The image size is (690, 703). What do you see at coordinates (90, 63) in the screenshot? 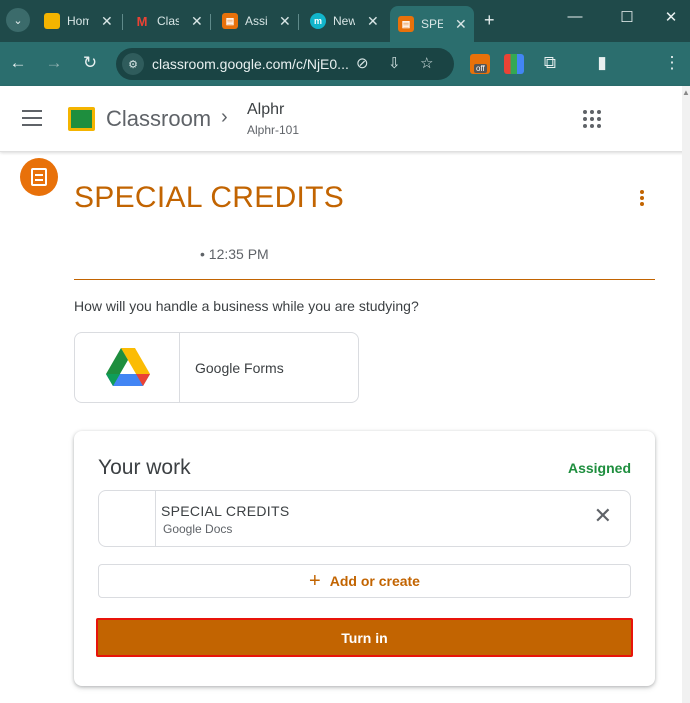
I see `reload-icon: ↻` at bounding box center [90, 63].